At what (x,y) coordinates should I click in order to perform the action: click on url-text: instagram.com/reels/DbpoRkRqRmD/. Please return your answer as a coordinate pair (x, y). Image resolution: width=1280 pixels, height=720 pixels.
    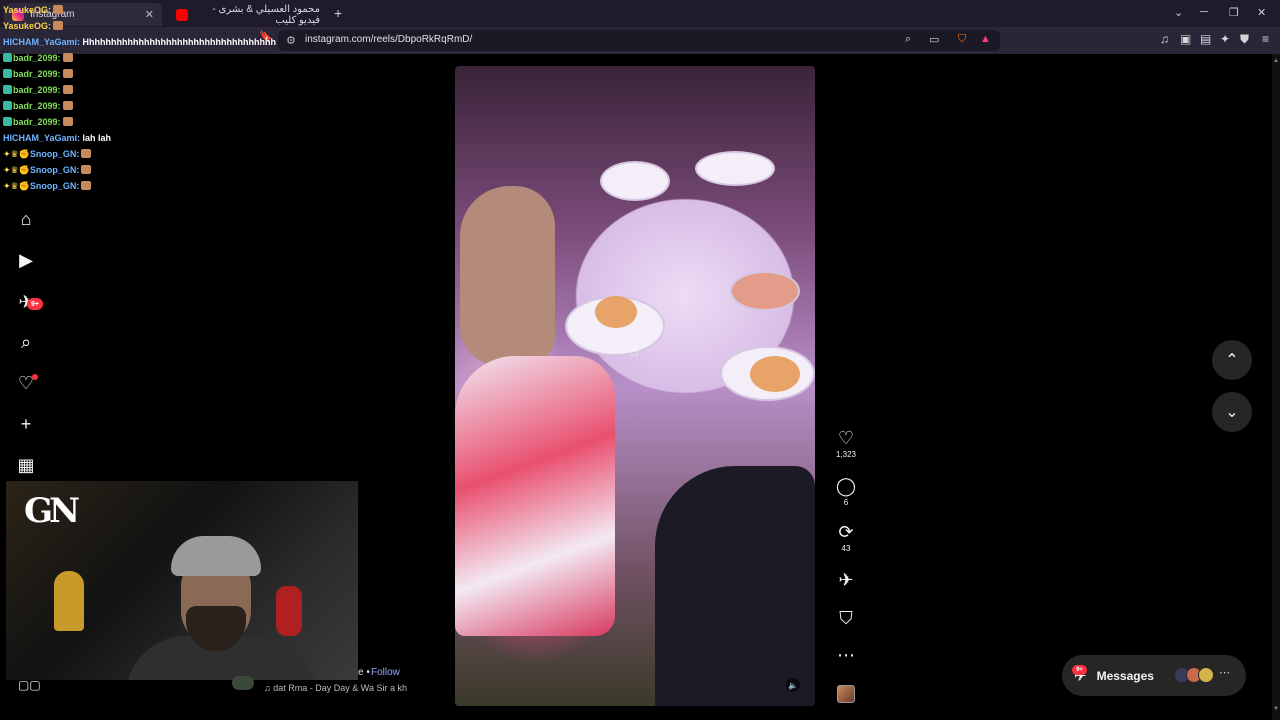
    Looking at the image, I should click on (388, 39).